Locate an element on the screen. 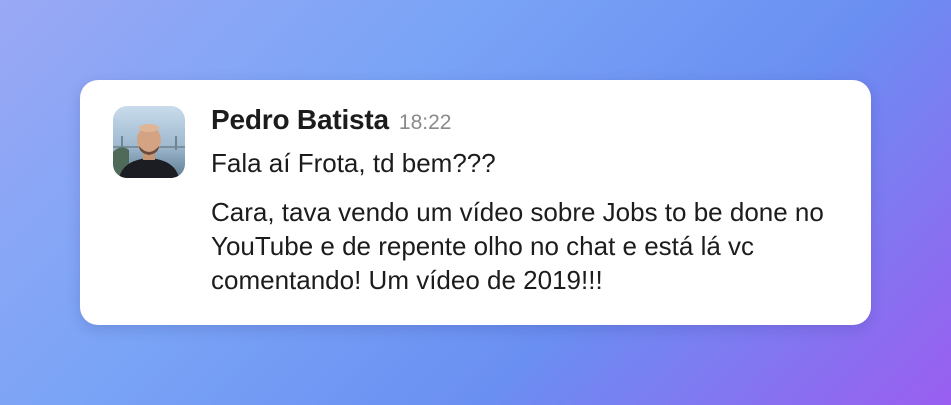  user-avatar is located at coordinates (149, 142).